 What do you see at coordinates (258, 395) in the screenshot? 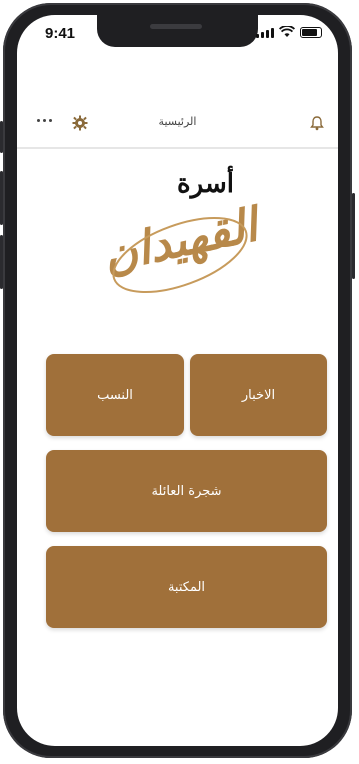
I see `news-button: الاخبار` at bounding box center [258, 395].